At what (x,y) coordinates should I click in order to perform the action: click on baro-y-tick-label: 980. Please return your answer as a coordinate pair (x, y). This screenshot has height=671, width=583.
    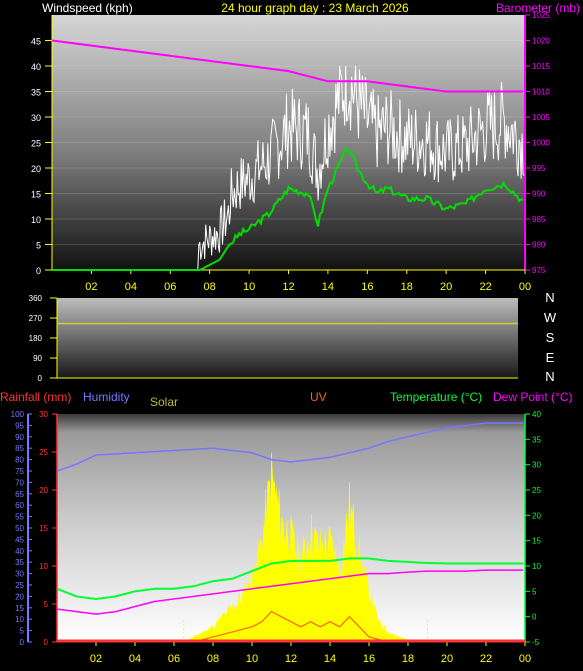
    Looking at the image, I should click on (539, 245).